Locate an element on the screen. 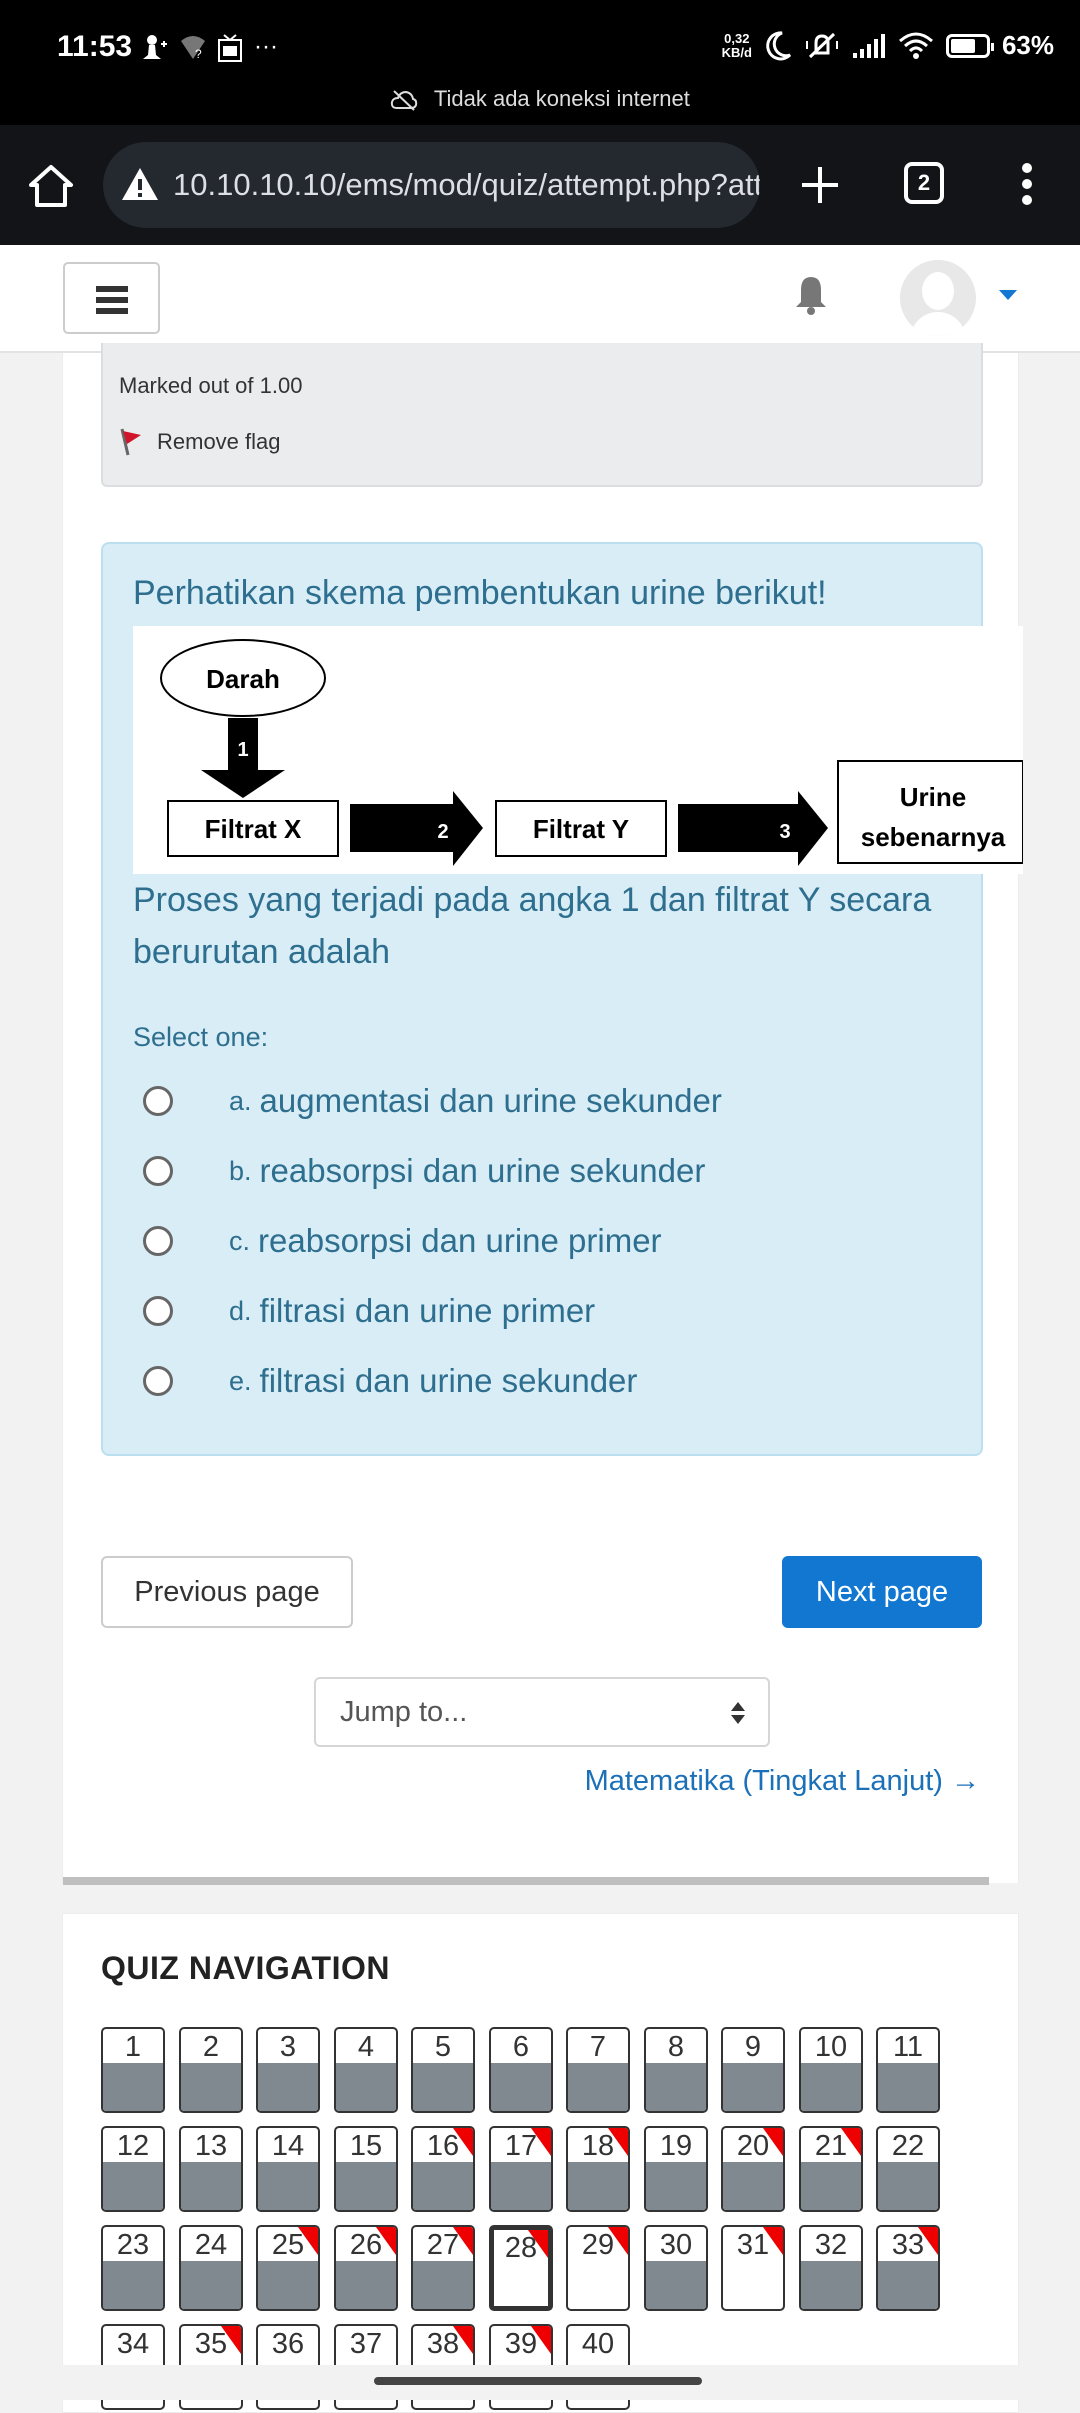  horizontal-scrollbar is located at coordinates (526, 1881).